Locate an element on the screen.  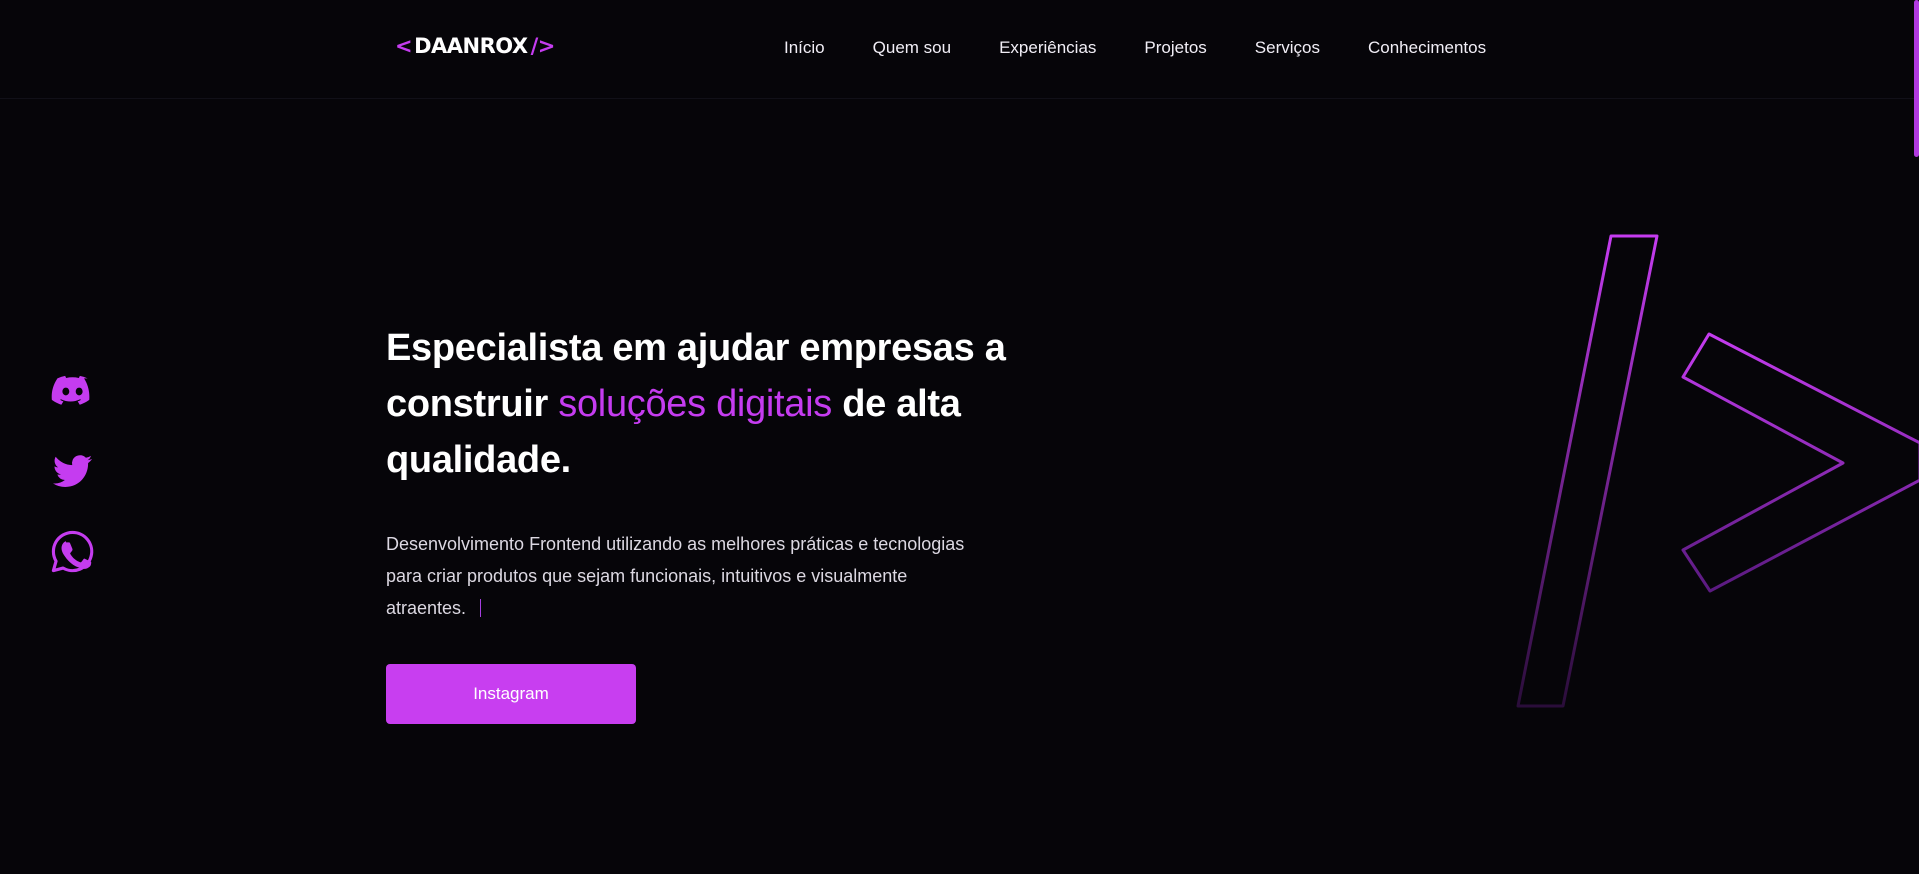
logo-open-bracket: < is located at coordinates (404, 46).